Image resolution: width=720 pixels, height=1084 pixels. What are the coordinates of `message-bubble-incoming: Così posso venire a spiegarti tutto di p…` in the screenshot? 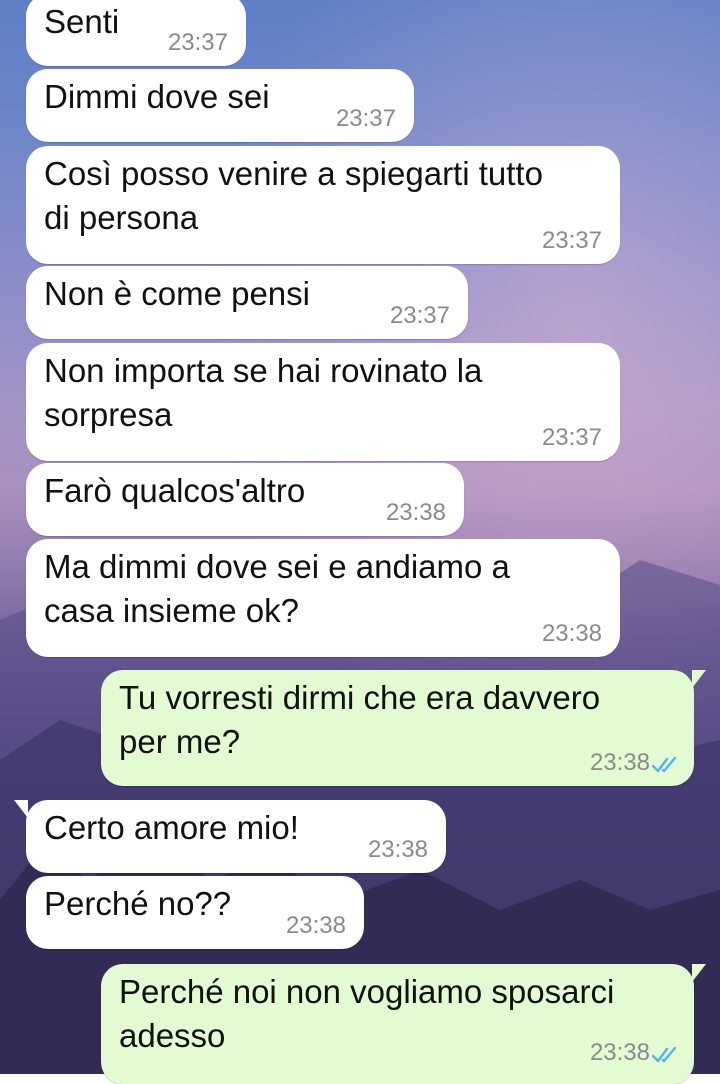 It's located at (323, 205).